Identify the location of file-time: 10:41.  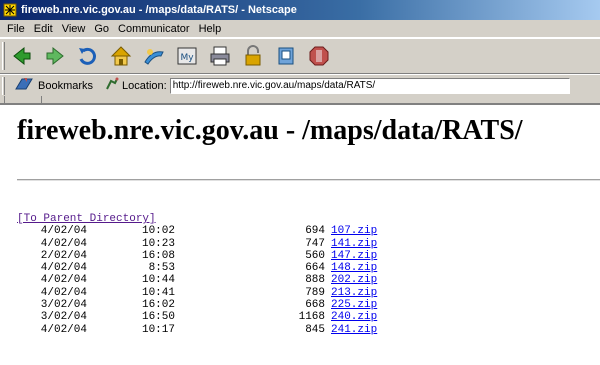
(158, 292).